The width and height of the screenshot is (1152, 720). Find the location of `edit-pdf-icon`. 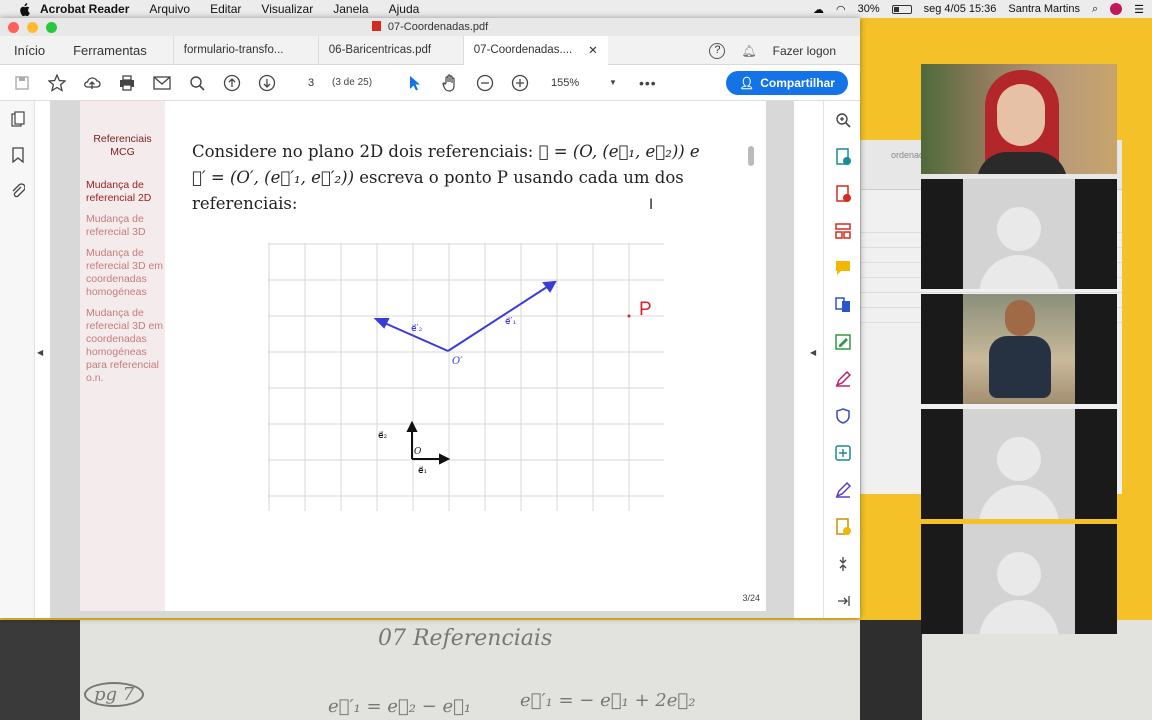

edit-pdf-icon is located at coordinates (842, 341).